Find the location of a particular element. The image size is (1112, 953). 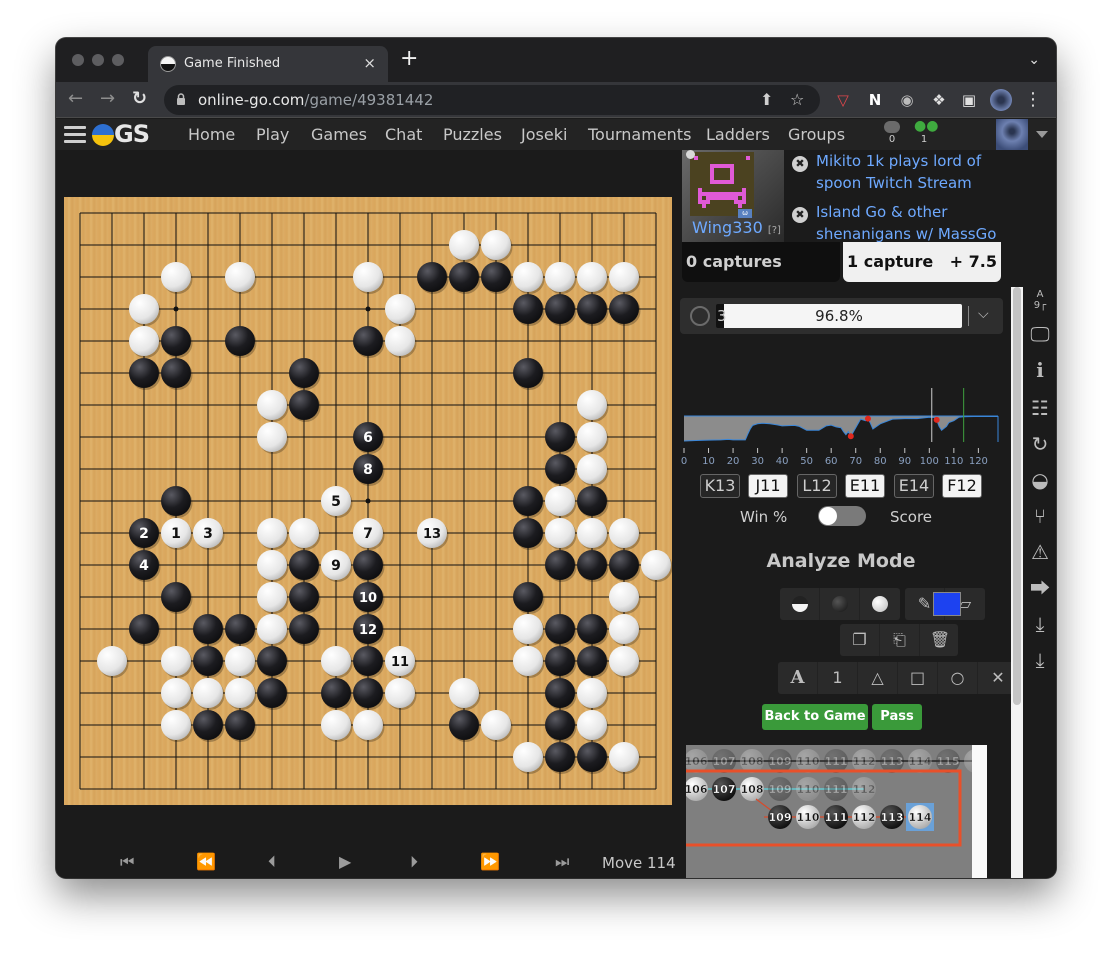

tree-node: 106 is located at coordinates (697, 761).